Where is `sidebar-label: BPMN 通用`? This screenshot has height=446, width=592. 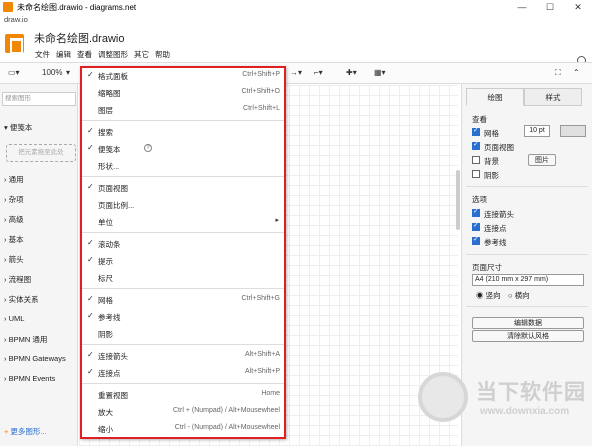
sidebar-label: BPMN 通用 is located at coordinates (28, 339).